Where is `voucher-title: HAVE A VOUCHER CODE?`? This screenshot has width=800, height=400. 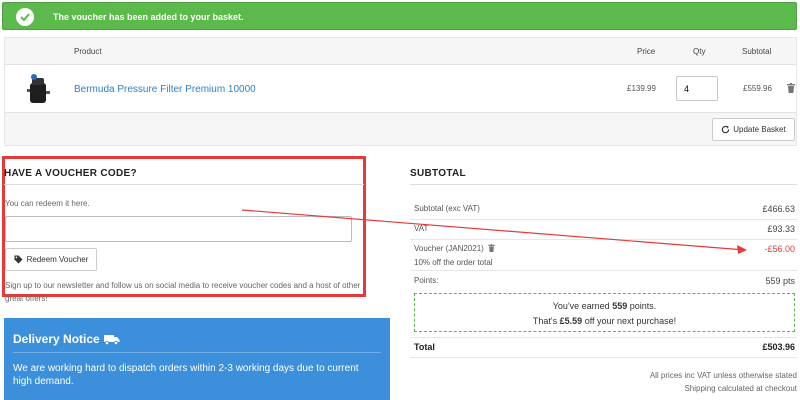
voucher-title: HAVE A VOUCHER CODE? is located at coordinates (70, 173).